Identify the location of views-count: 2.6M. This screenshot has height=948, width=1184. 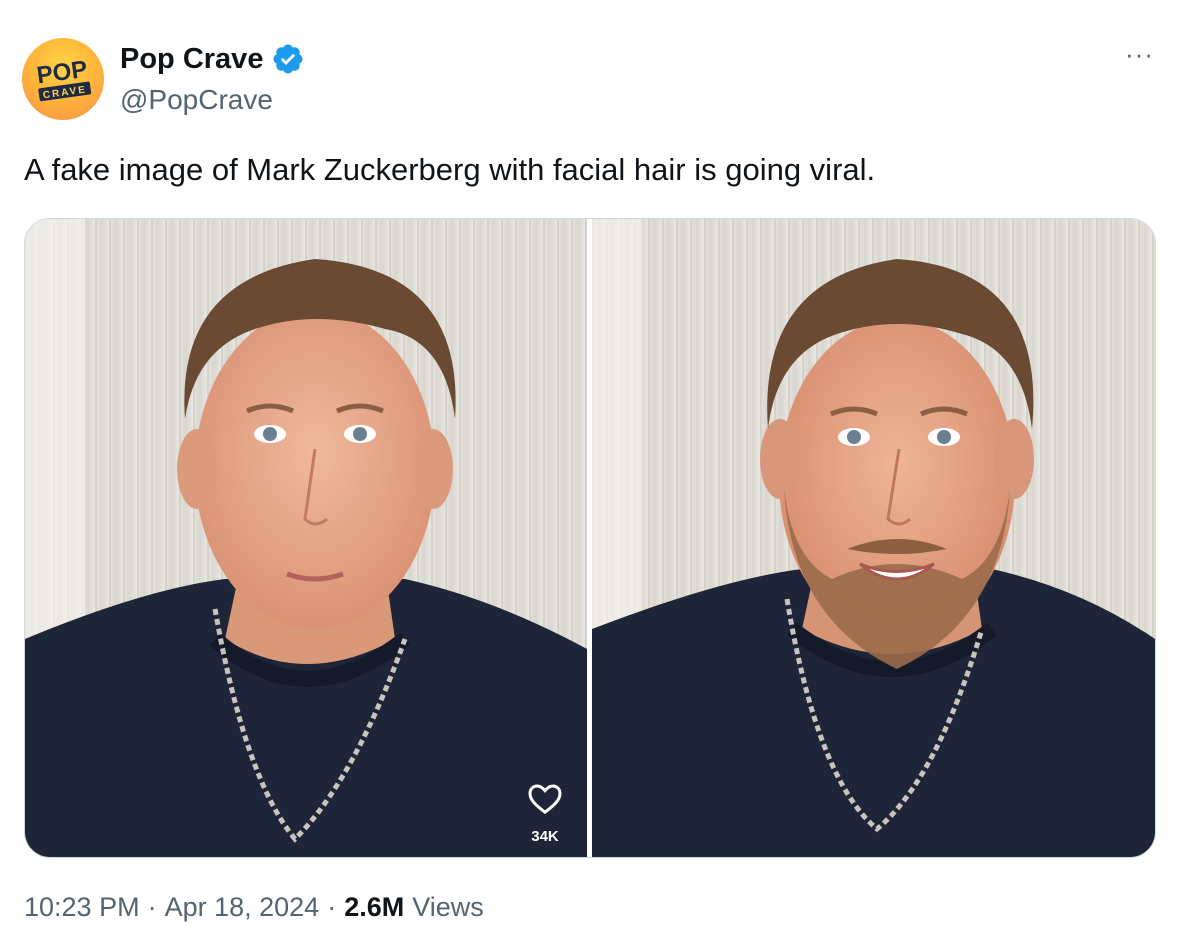
(374, 907).